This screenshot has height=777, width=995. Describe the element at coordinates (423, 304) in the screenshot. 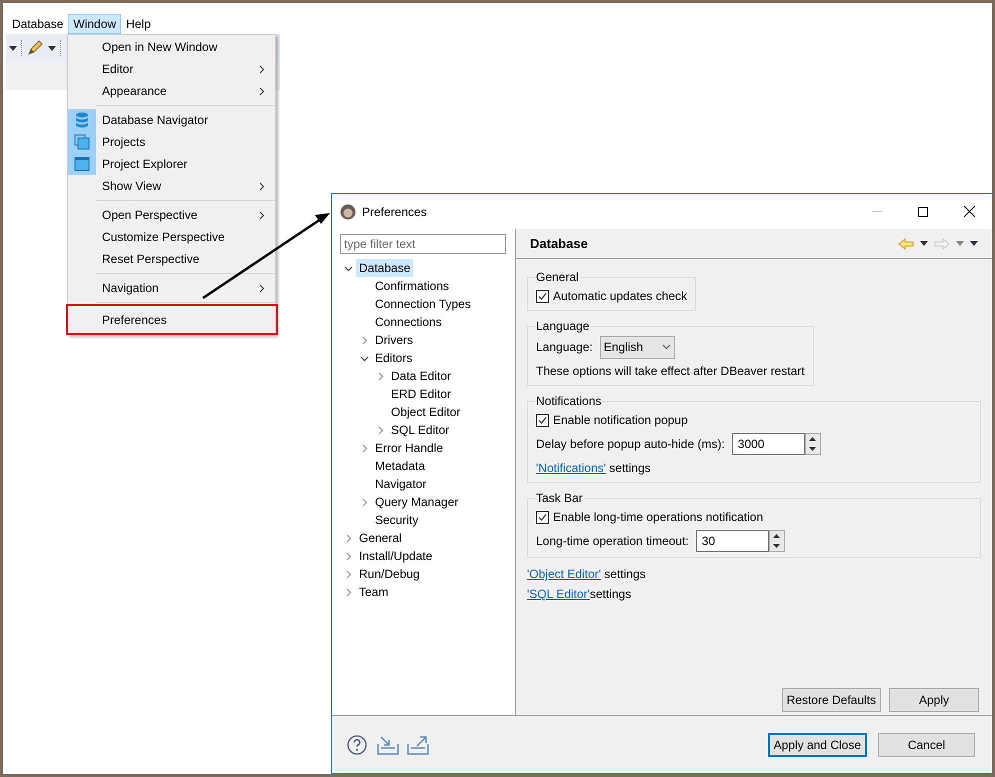

I see `tree-item: Connection Types` at that location.